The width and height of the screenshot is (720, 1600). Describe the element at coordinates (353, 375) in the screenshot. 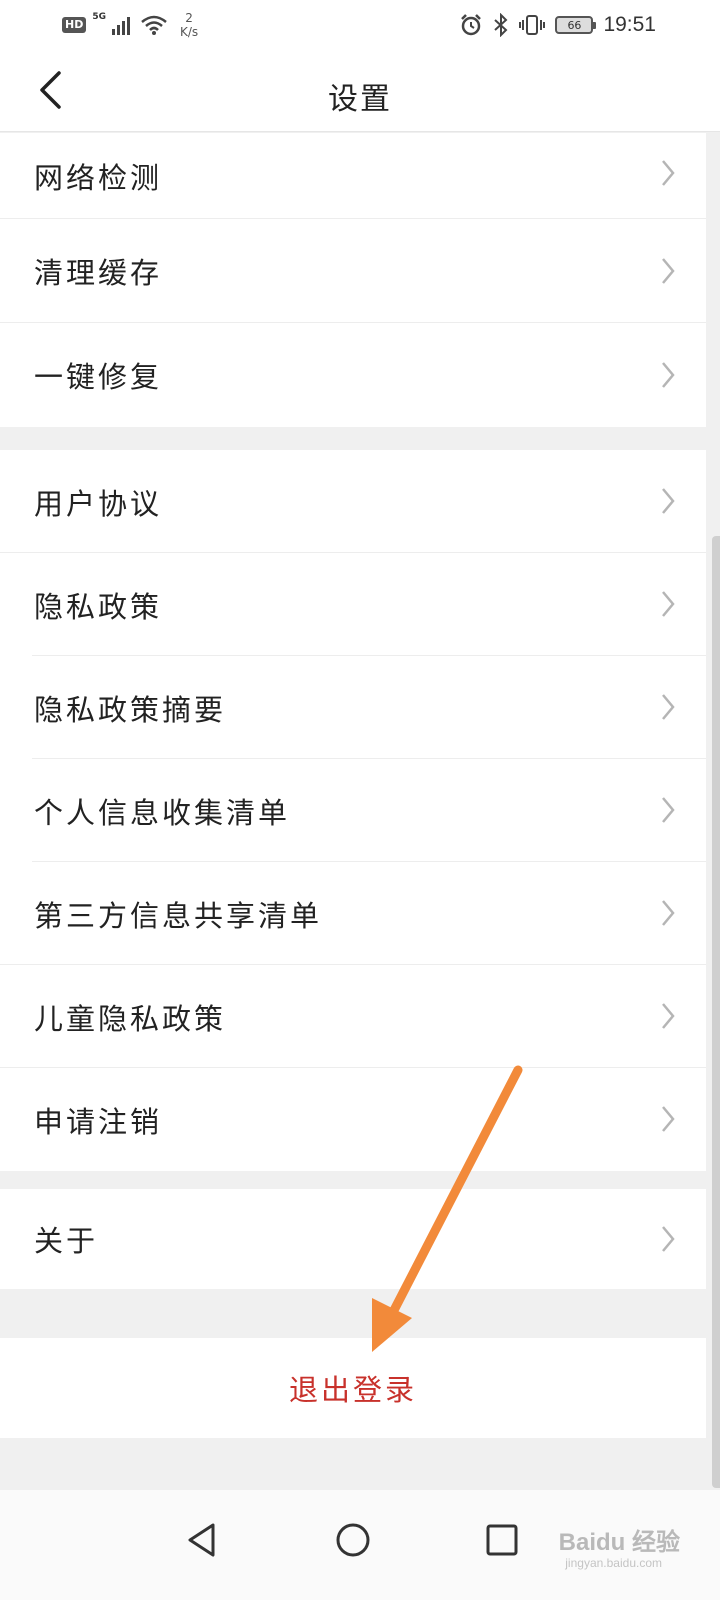

I see `settings-item-one-click-repair: 一键修复` at that location.